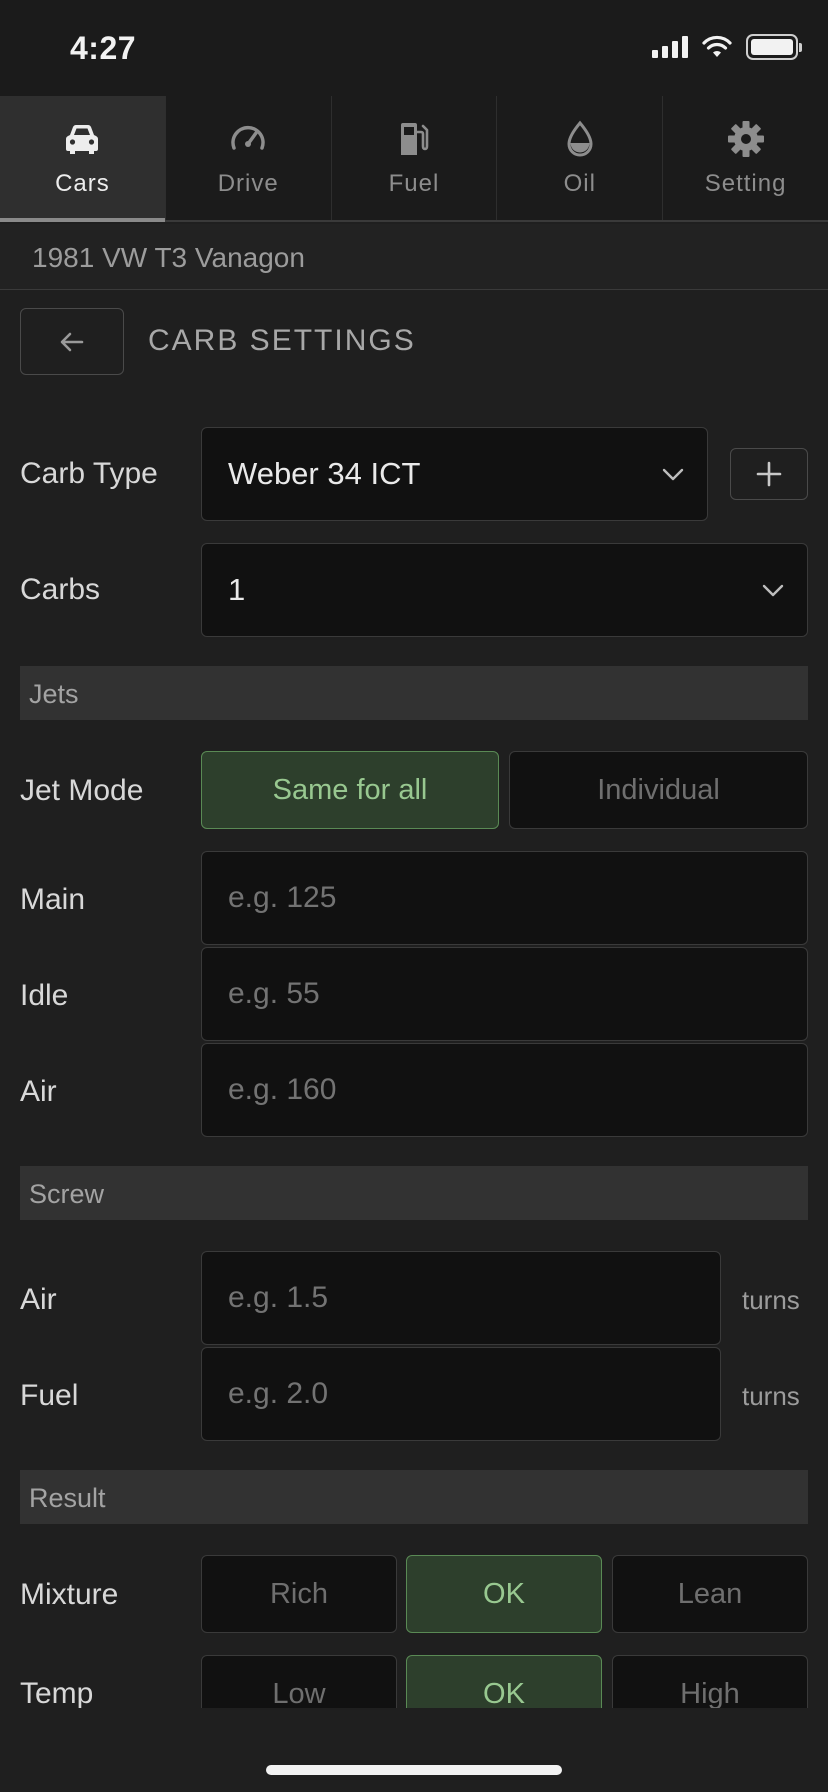  I want to click on tab-drive: Drive, so click(249, 158).